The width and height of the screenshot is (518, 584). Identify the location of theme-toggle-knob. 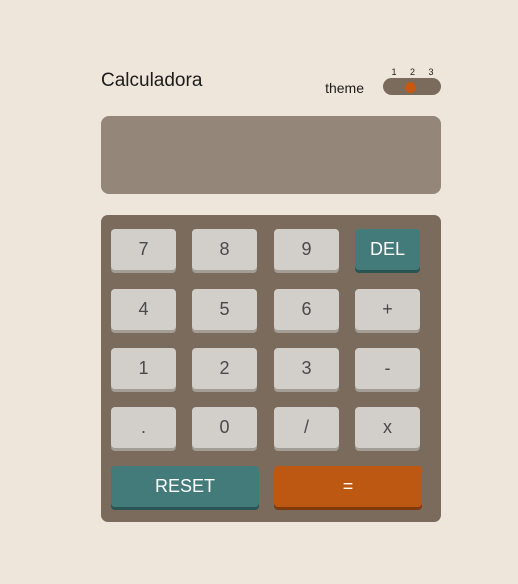
(410, 87).